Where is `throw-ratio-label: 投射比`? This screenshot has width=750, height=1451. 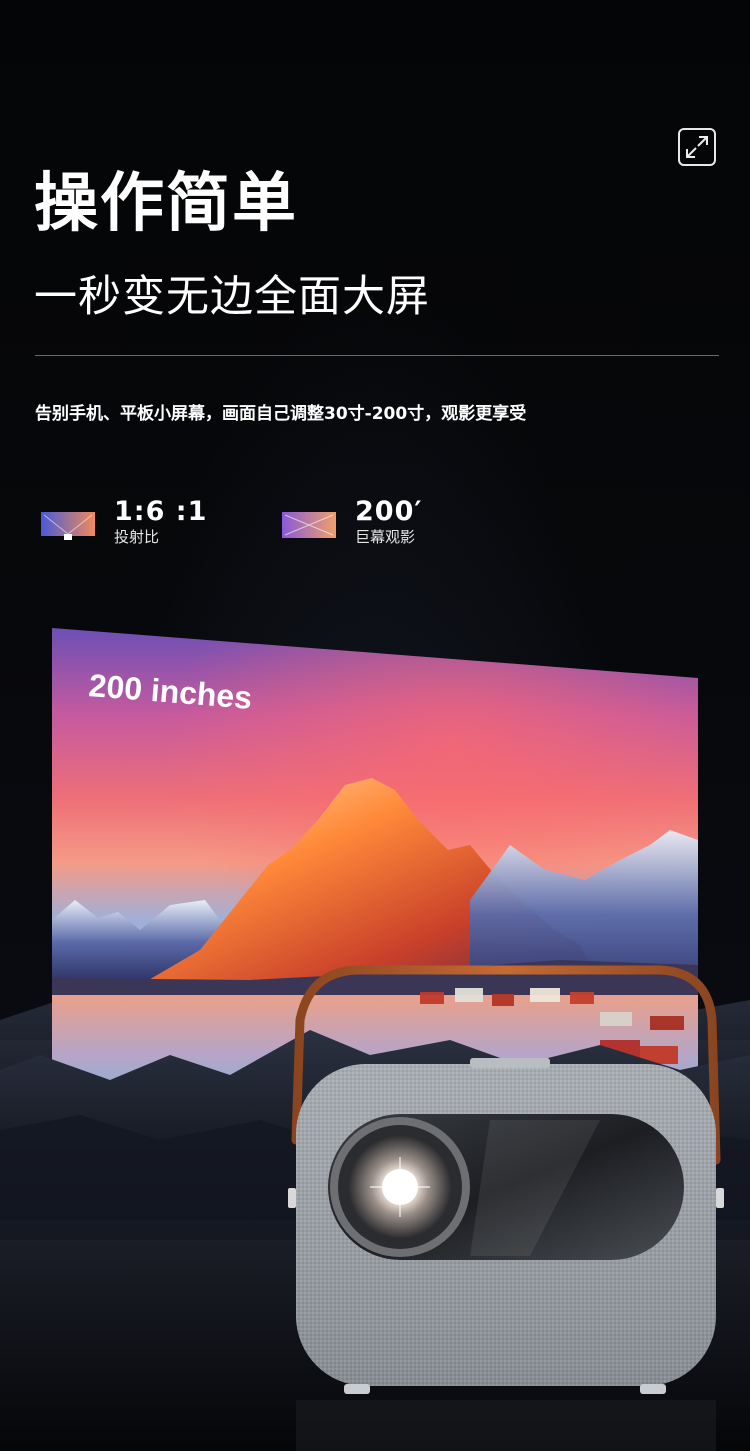
throw-ratio-label: 投射比 is located at coordinates (137, 537).